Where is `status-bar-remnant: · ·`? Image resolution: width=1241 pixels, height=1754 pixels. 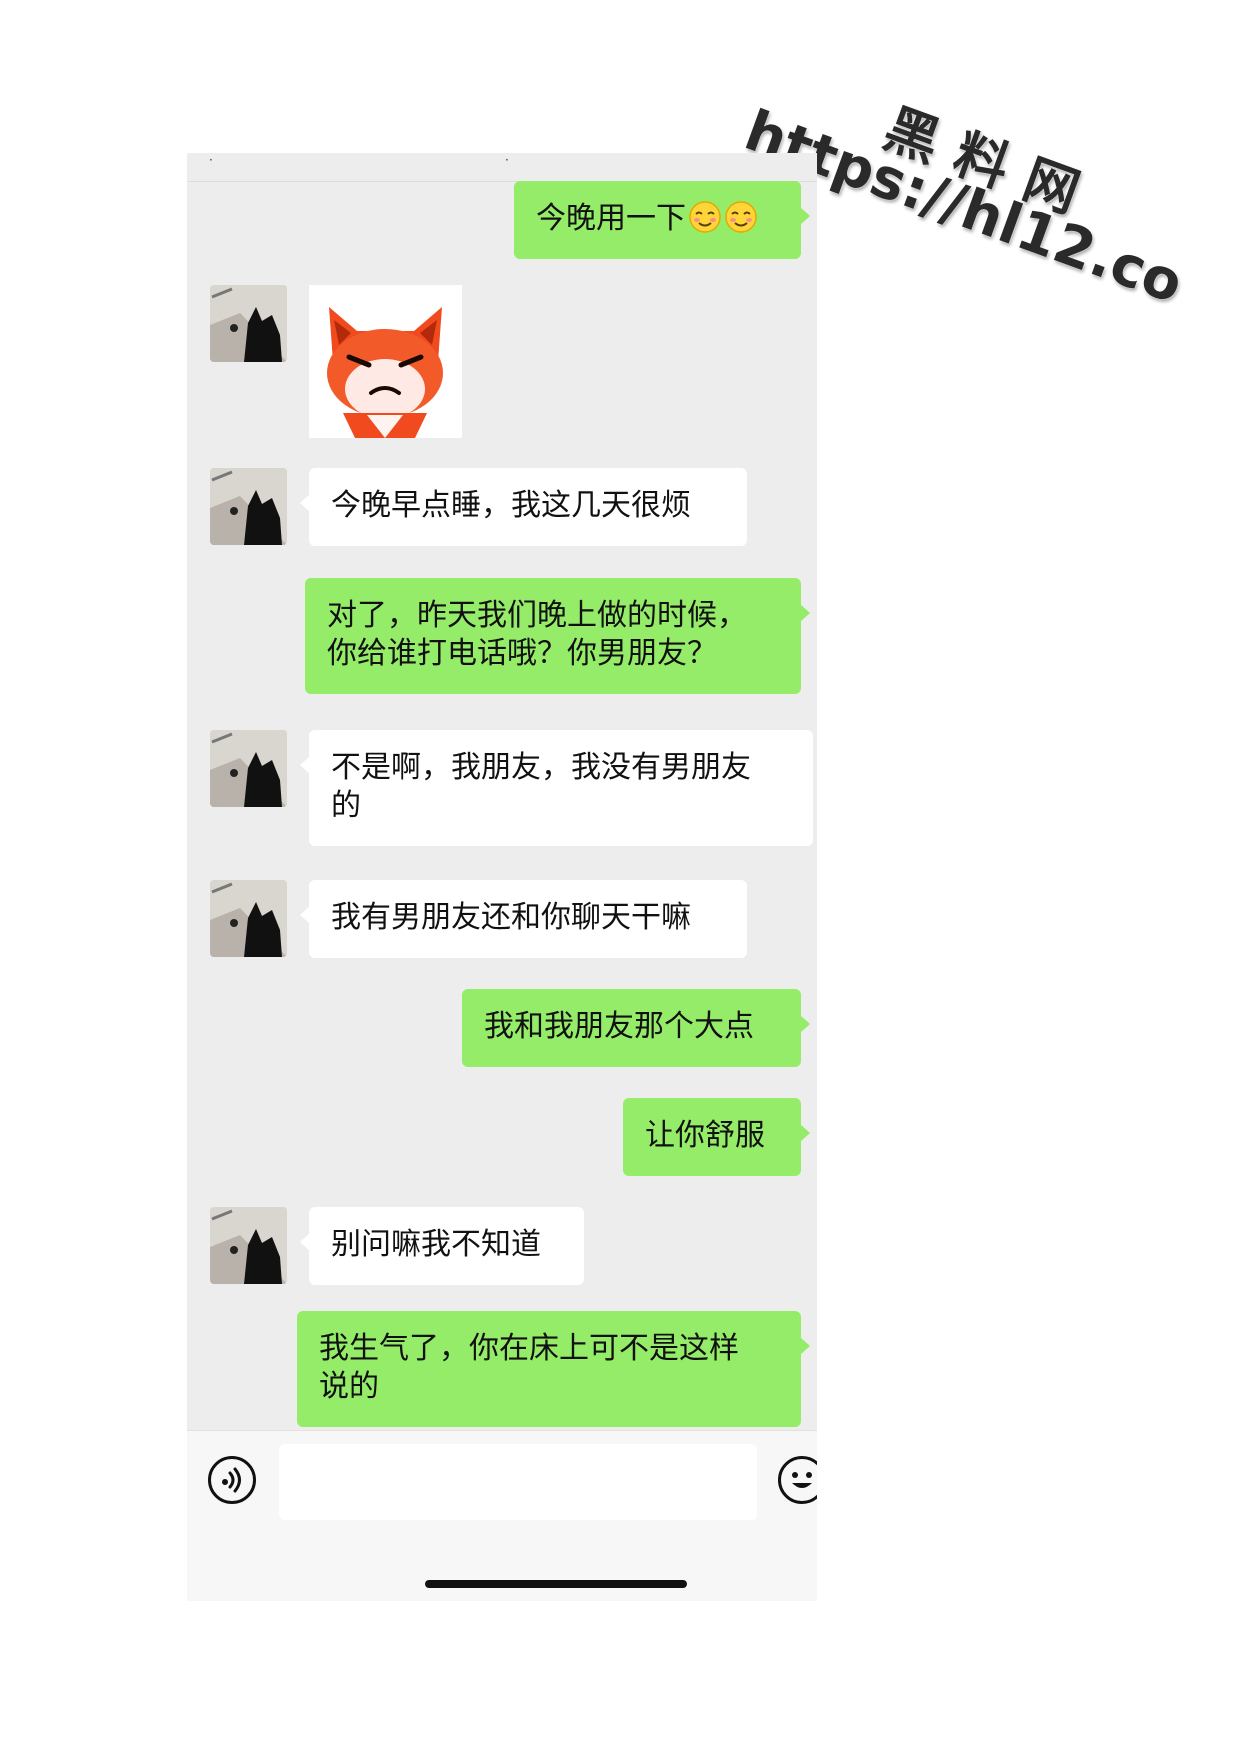 status-bar-remnant: · · is located at coordinates (502, 167).